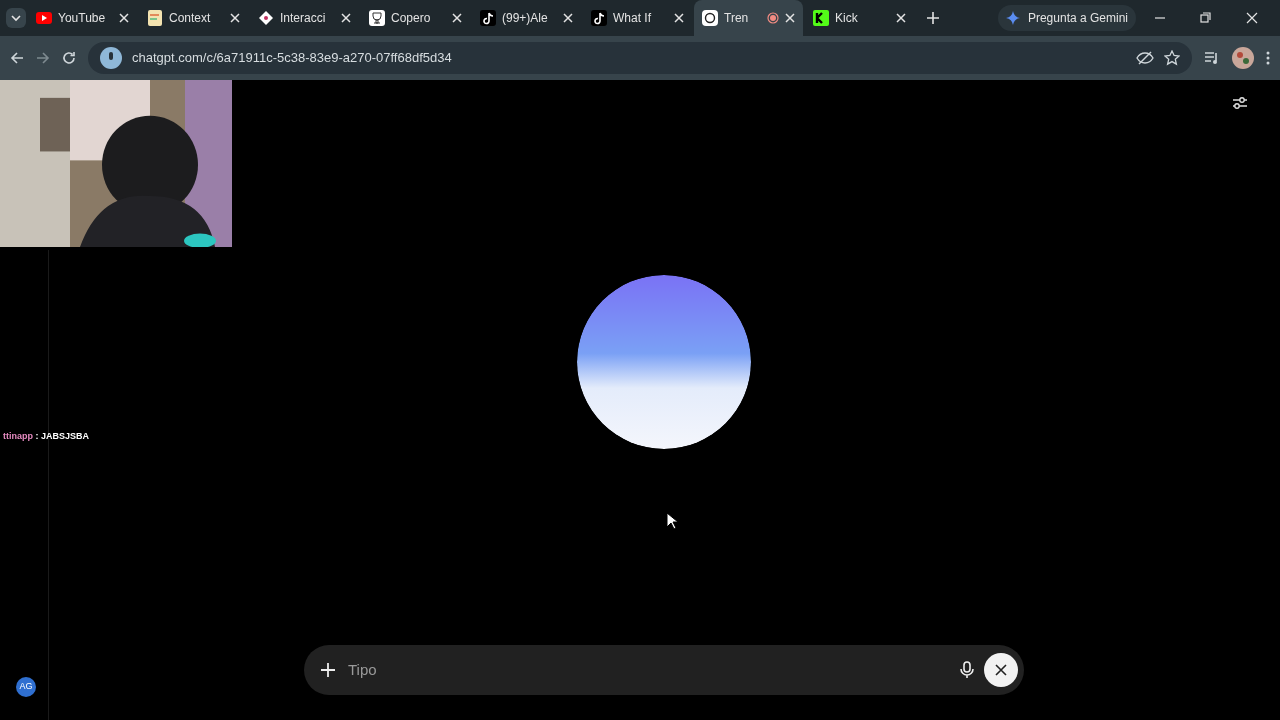  I want to click on diamond-icon, so click(266, 18).